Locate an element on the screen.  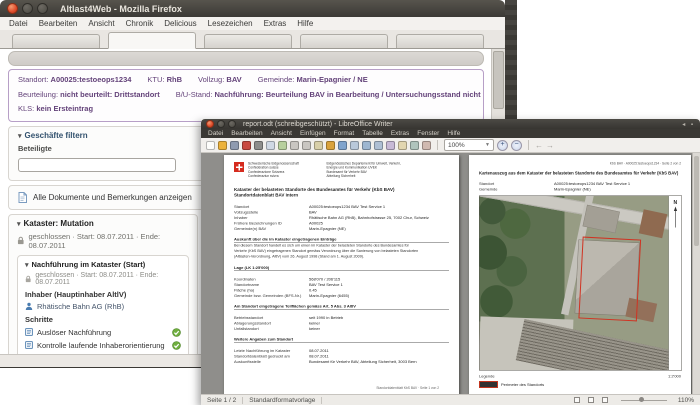
zoom-slider-handle is located at coordinates (642, 399).